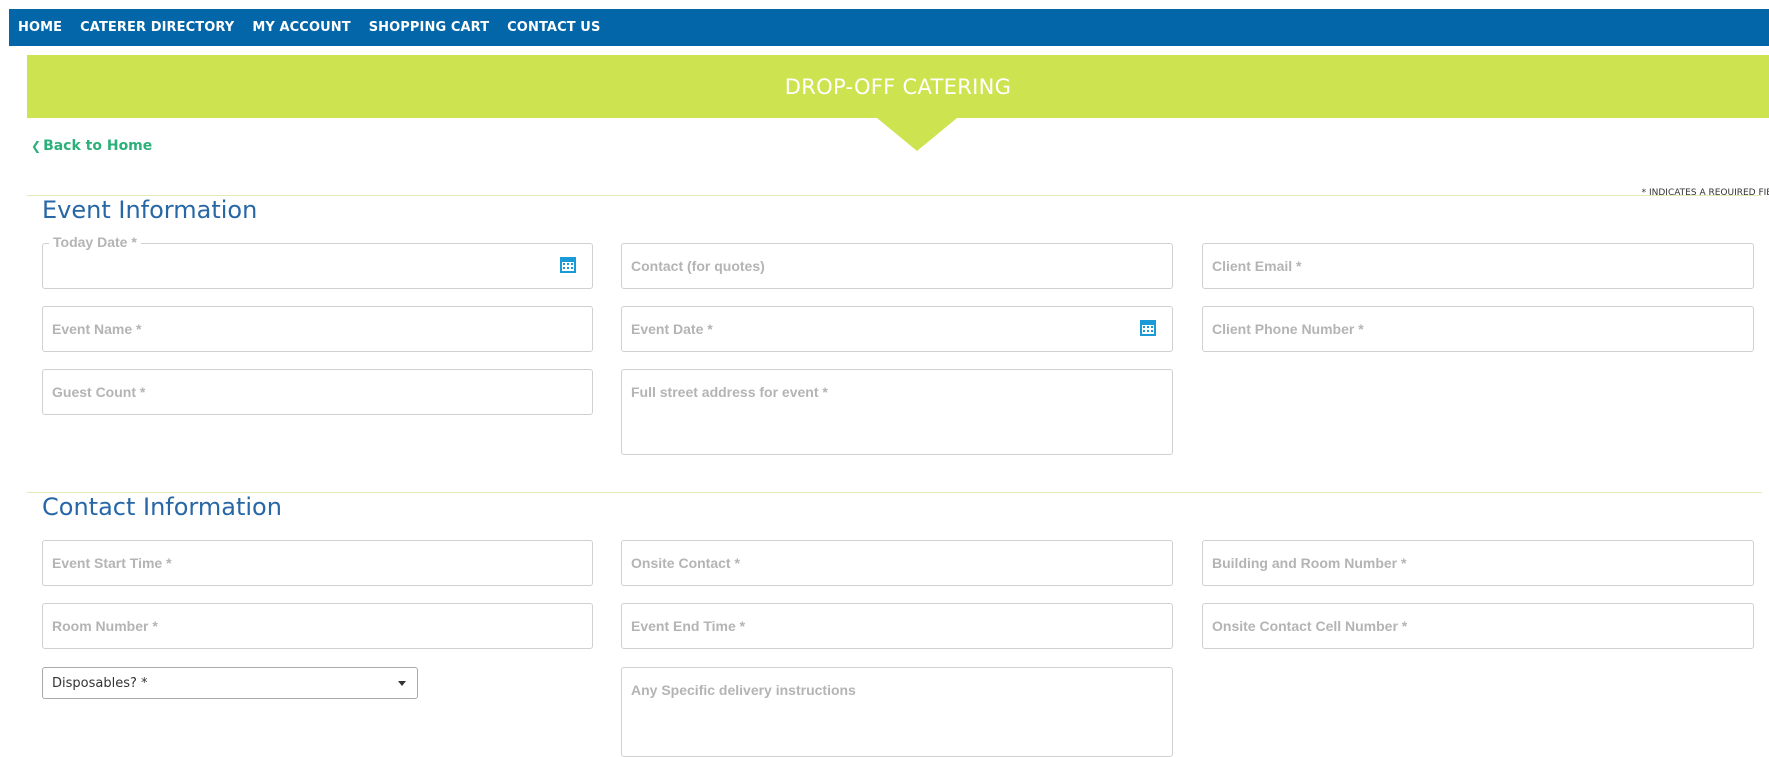  I want to click on building-room-field: Building and Room Number *, so click(1478, 563).